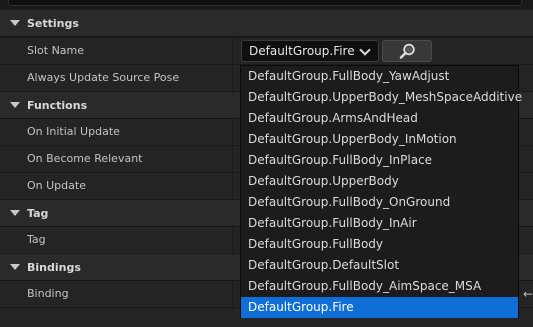  Describe the element at coordinates (381, 97) in the screenshot. I see `dropdown-option: DefaultGroup.UpperBody_MeshSpaceAdditive` at that location.